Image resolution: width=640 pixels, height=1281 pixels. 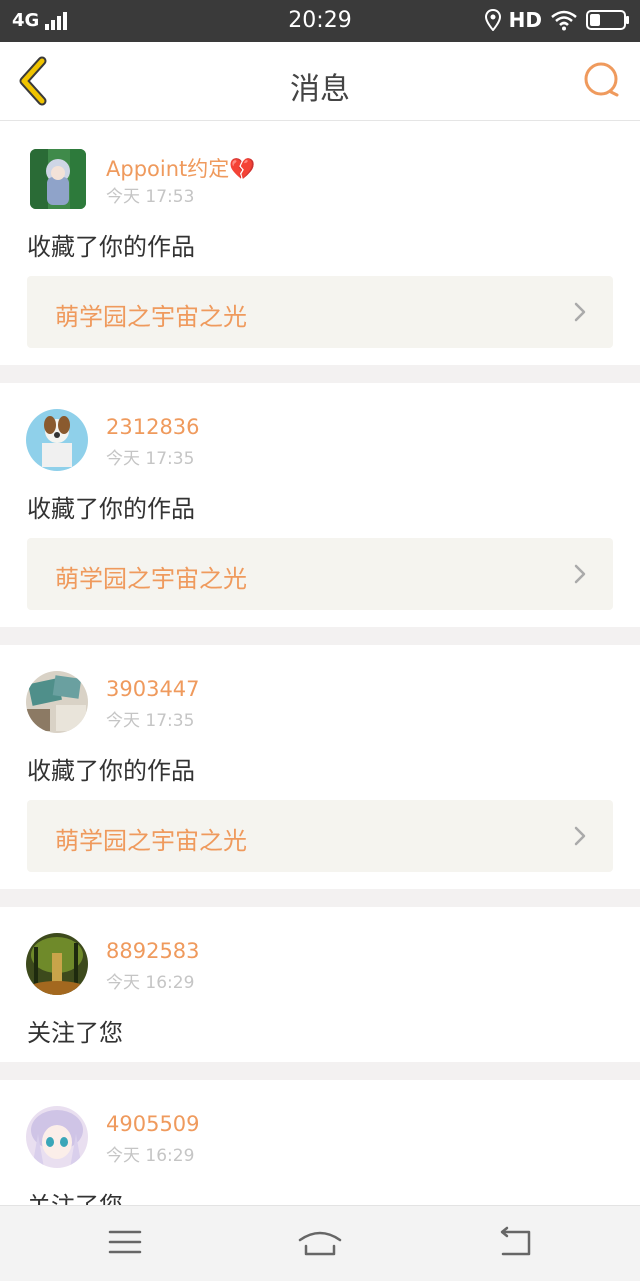 What do you see at coordinates (564, 20) in the screenshot?
I see `wifi-icon` at bounding box center [564, 20].